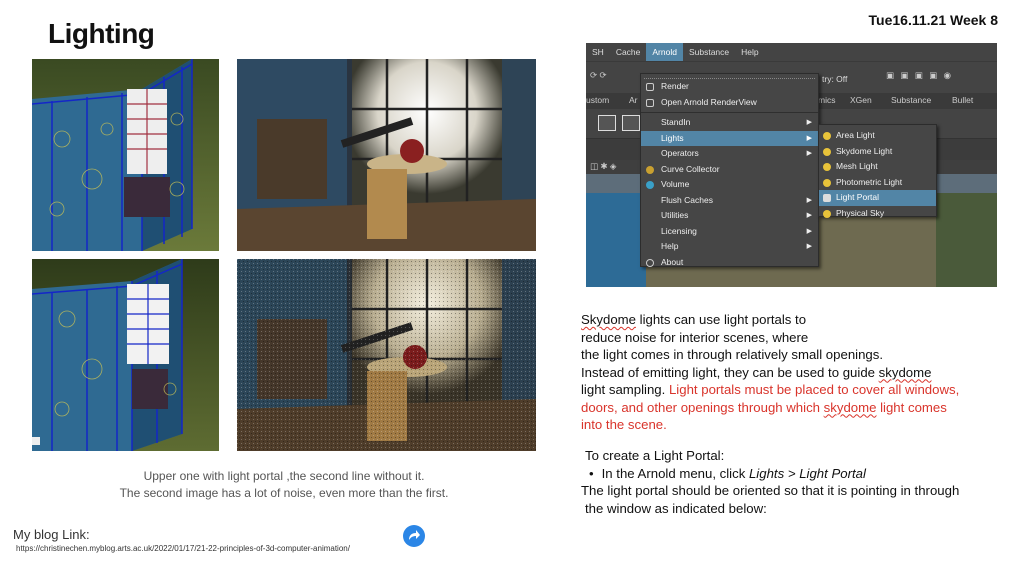  What do you see at coordinates (861, 100) in the screenshot?
I see `tab-xgen: XGen` at bounding box center [861, 100].